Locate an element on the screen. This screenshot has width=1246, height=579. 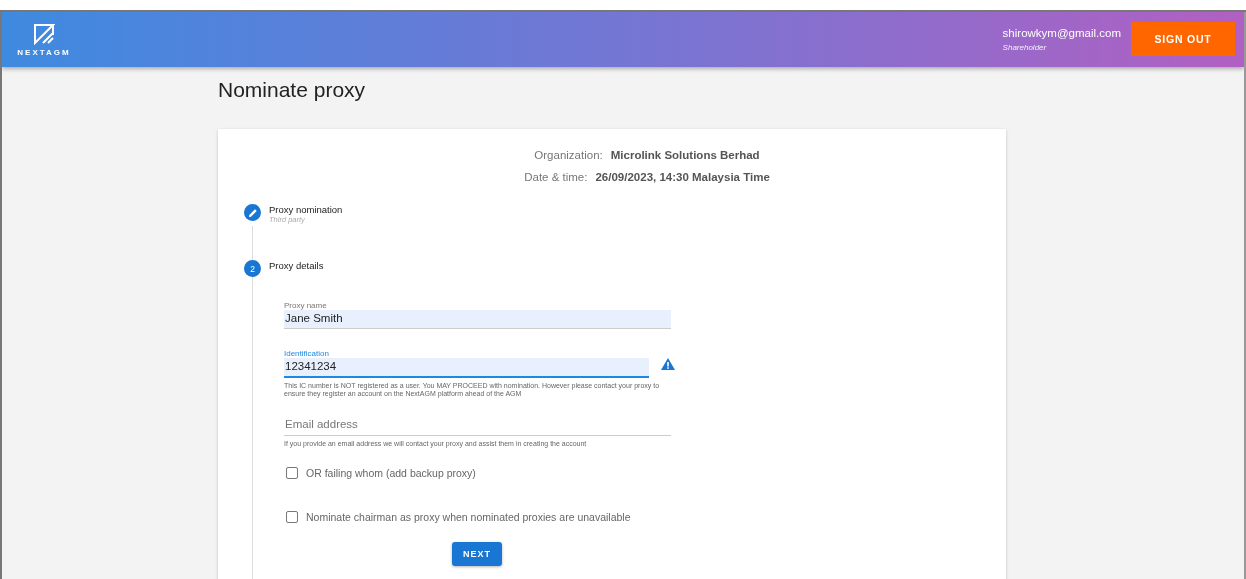
logo-text: NEXTAGM is located at coordinates (44, 52).